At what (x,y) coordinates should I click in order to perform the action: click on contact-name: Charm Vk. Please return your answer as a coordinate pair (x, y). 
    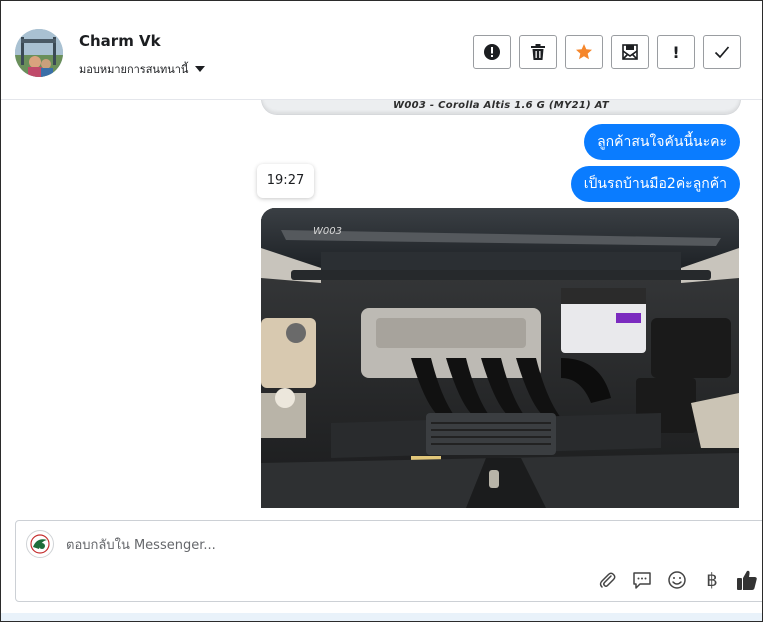
    Looking at the image, I should click on (120, 41).